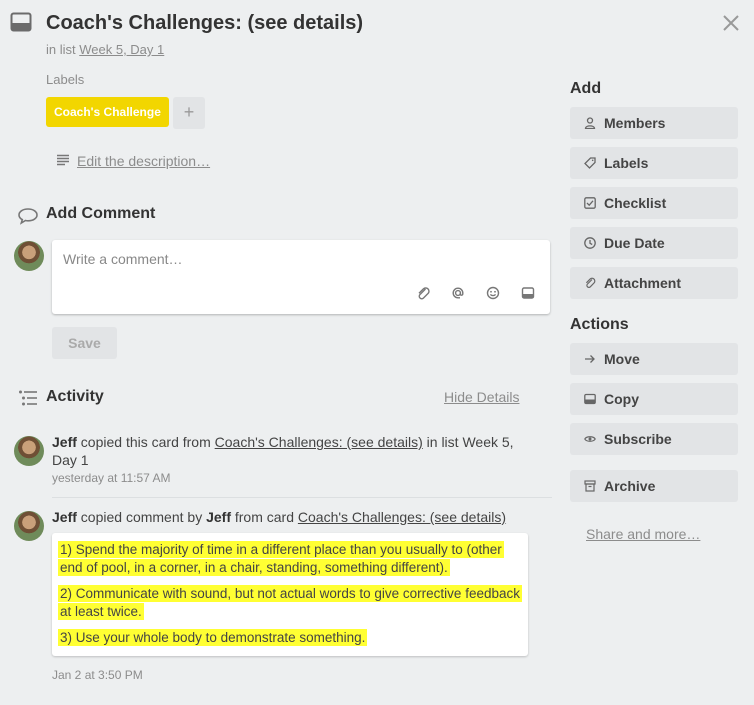 The height and width of the screenshot is (705, 754). I want to click on in-list-text: in list Week 5, Day 1, so click(105, 49).